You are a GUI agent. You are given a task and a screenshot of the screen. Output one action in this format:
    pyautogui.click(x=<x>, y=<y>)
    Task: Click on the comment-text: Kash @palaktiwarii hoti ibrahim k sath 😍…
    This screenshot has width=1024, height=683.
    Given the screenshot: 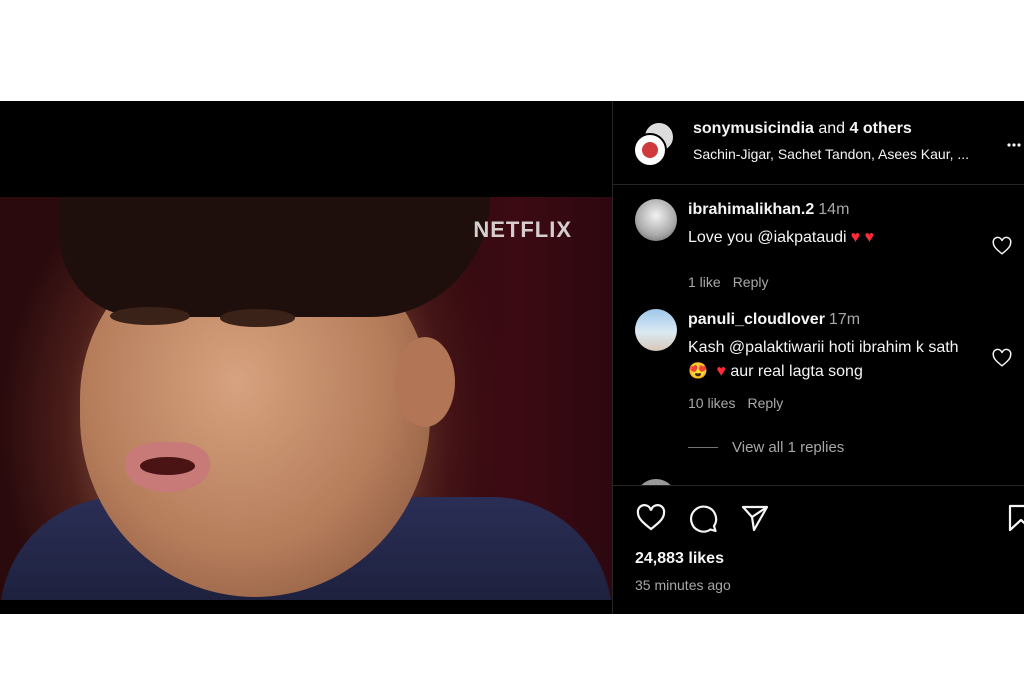 What is the action you would take?
    pyautogui.click(x=828, y=360)
    